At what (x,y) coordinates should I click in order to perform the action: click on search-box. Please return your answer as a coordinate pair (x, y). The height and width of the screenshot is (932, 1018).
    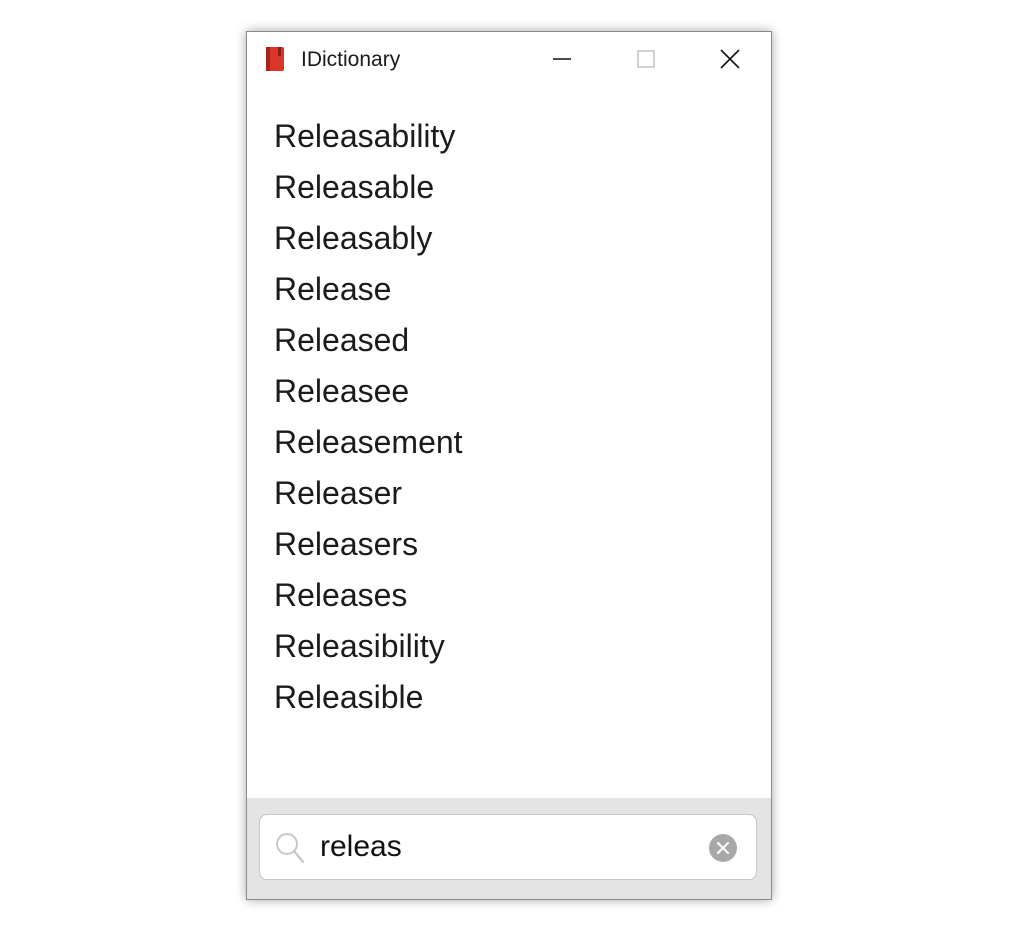
    Looking at the image, I should click on (508, 847).